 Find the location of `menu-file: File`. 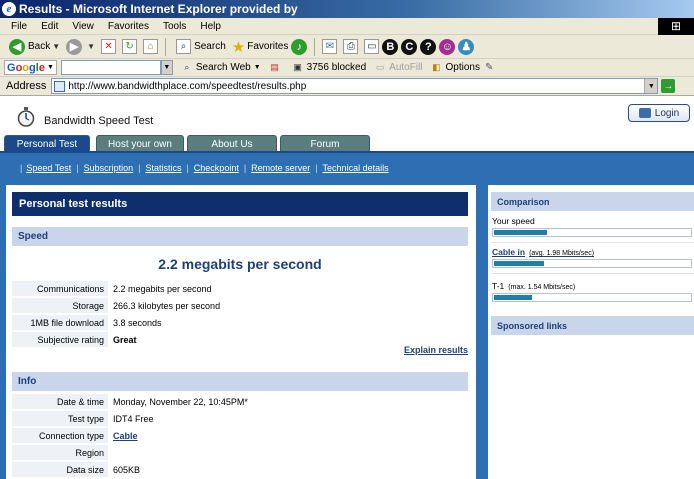

menu-file: File is located at coordinates (19, 26).